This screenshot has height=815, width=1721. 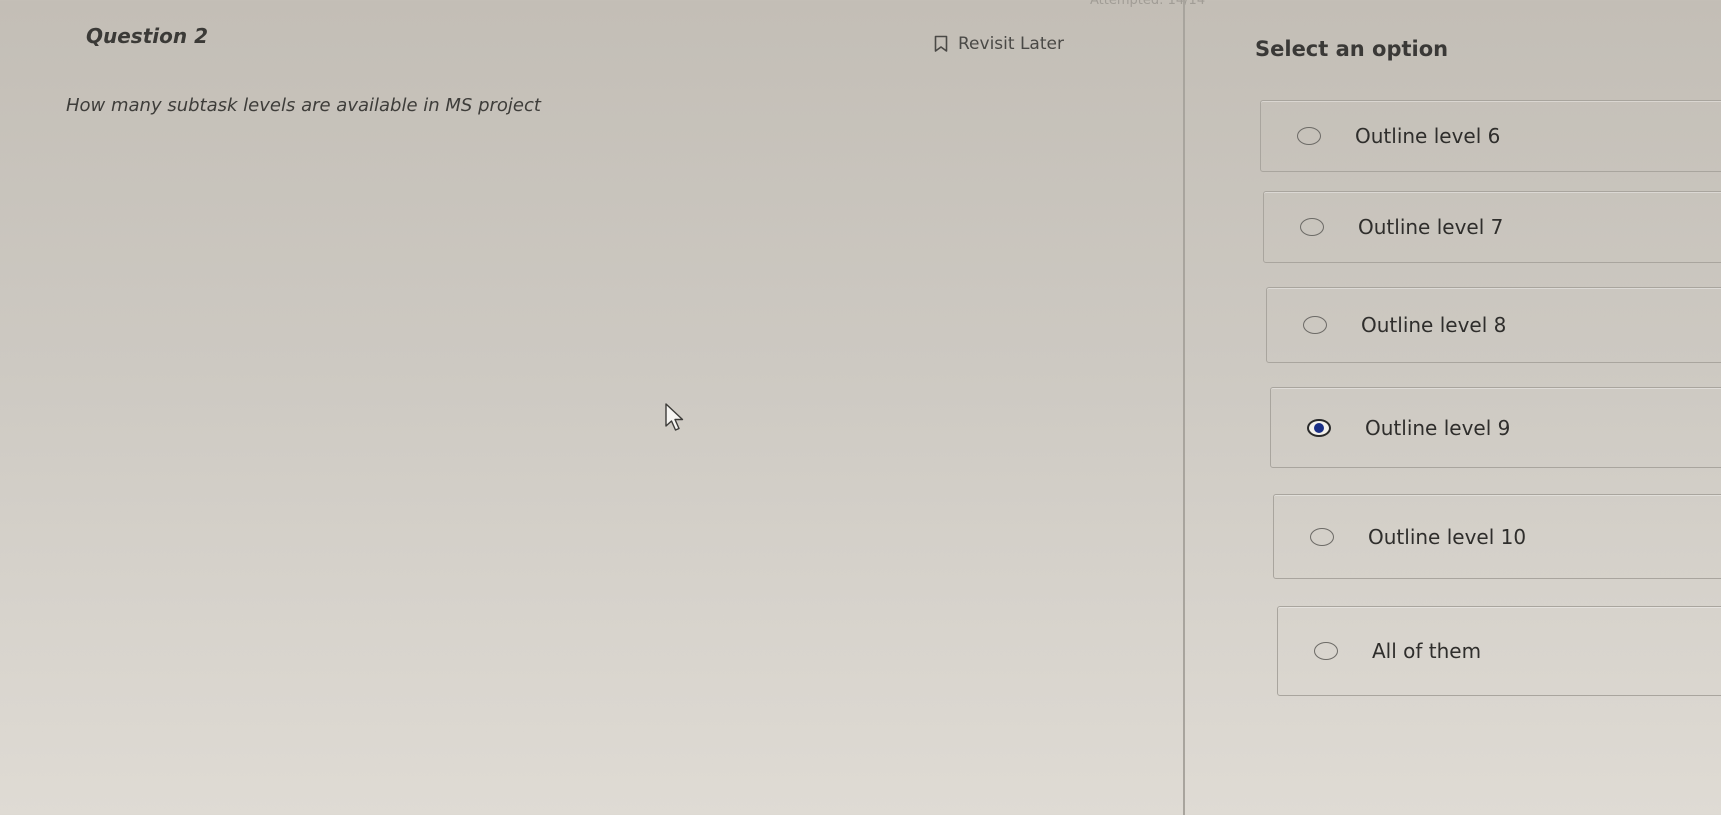 I want to click on option-all-of-them: All of them, so click(x=1499, y=651).